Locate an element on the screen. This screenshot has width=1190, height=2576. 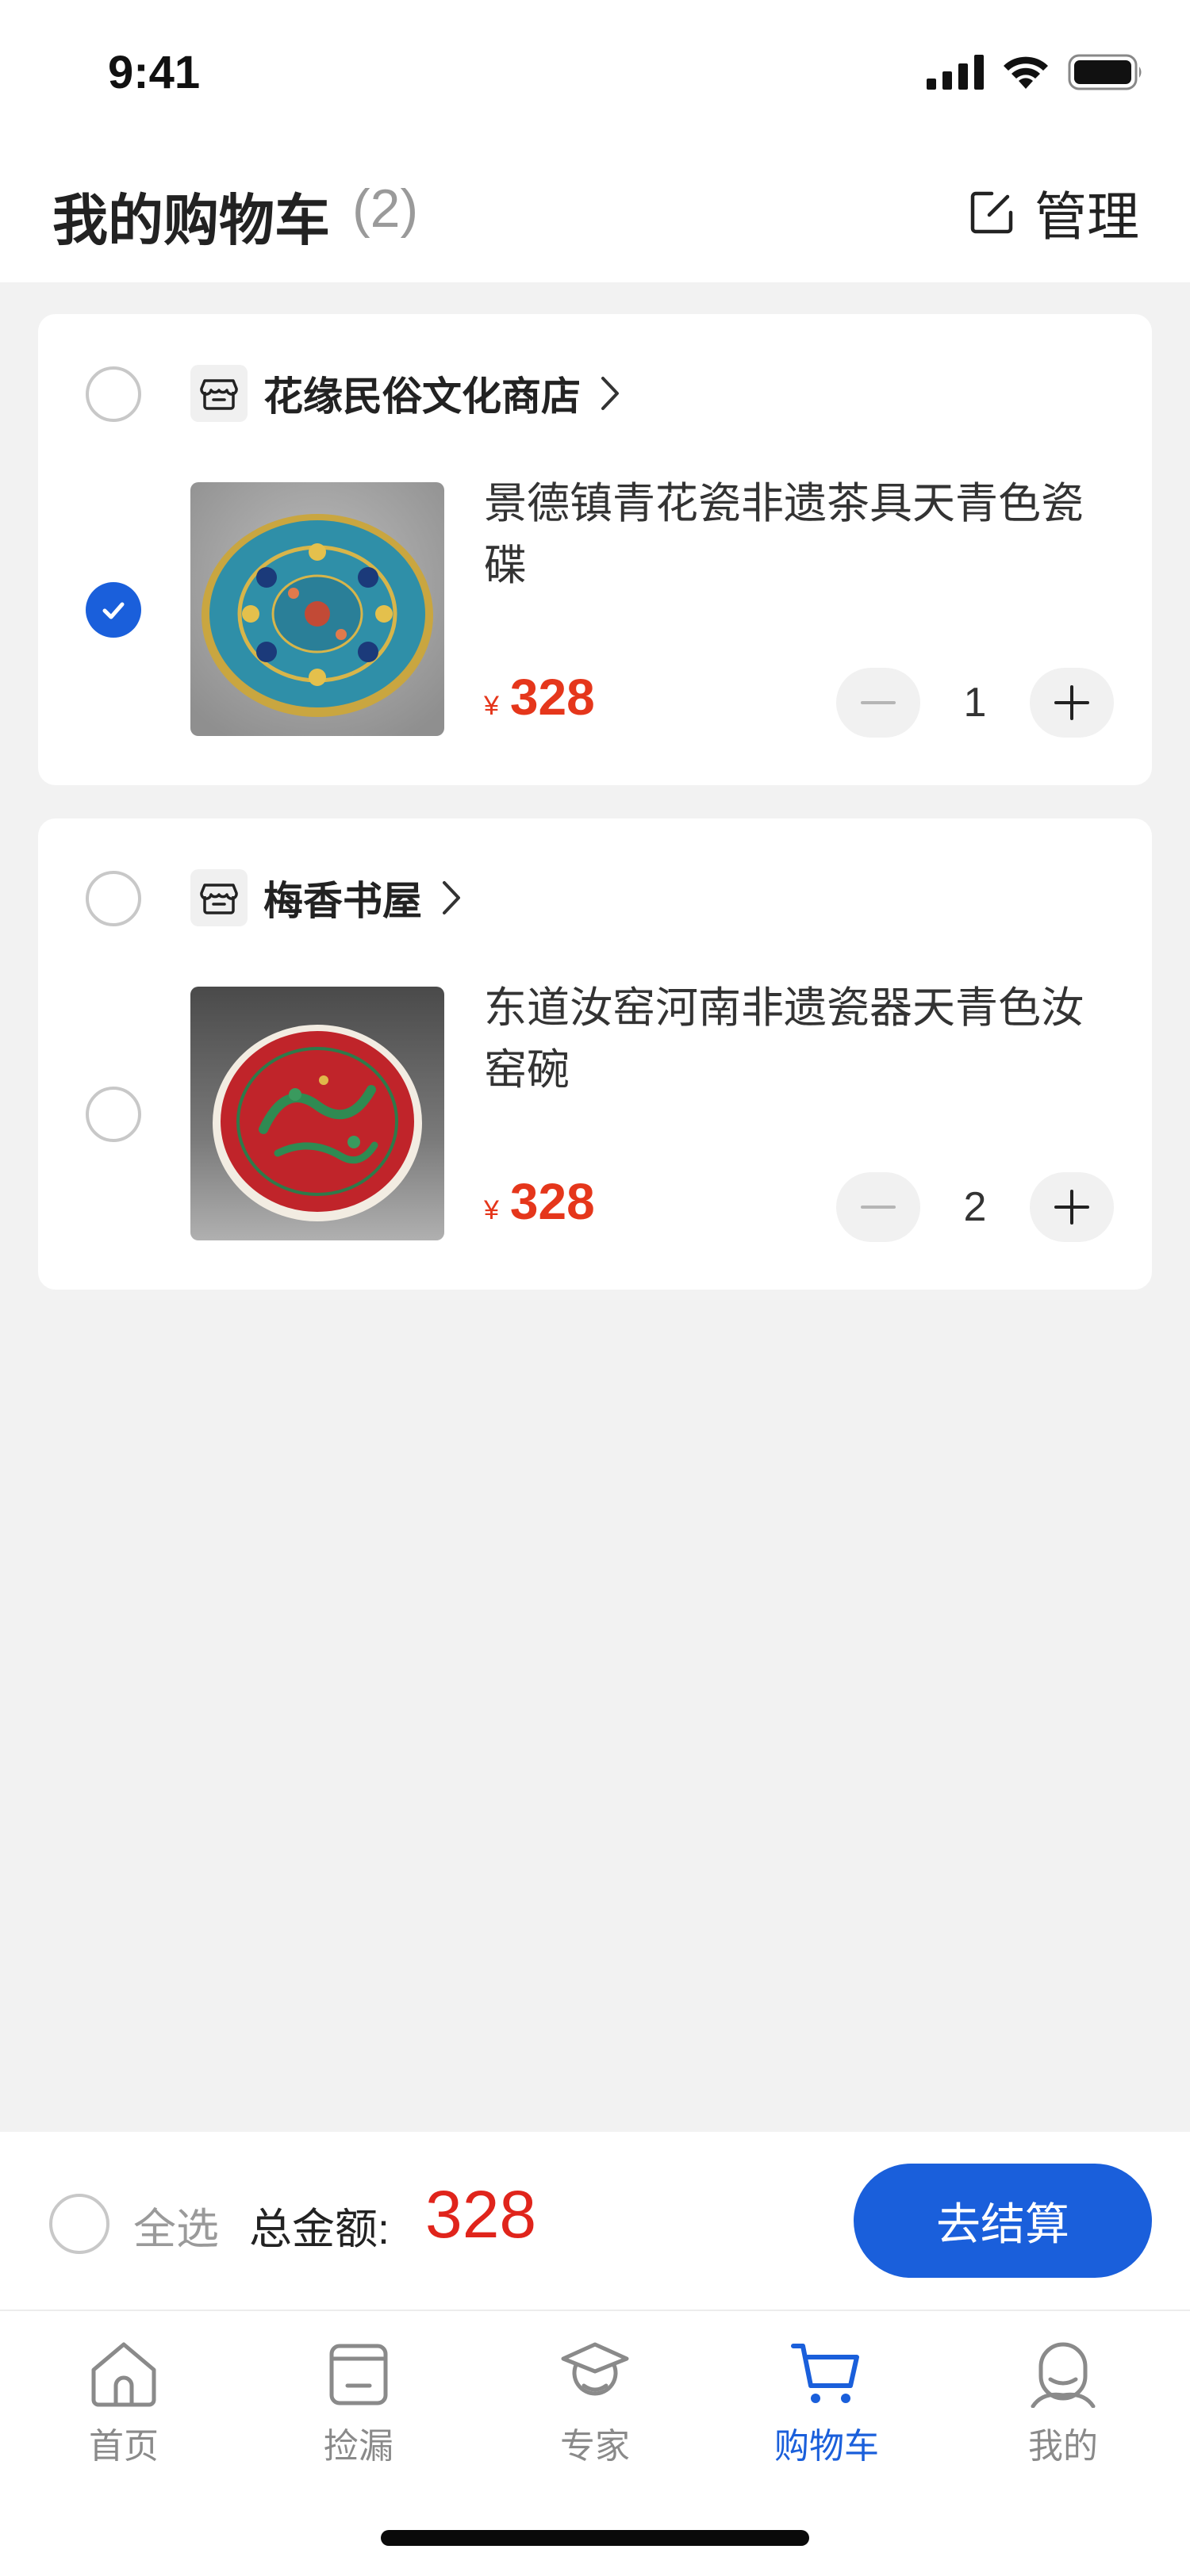
checkout-summary-bar: 全选 总金额: 328 去结算 is located at coordinates (595, 2222).